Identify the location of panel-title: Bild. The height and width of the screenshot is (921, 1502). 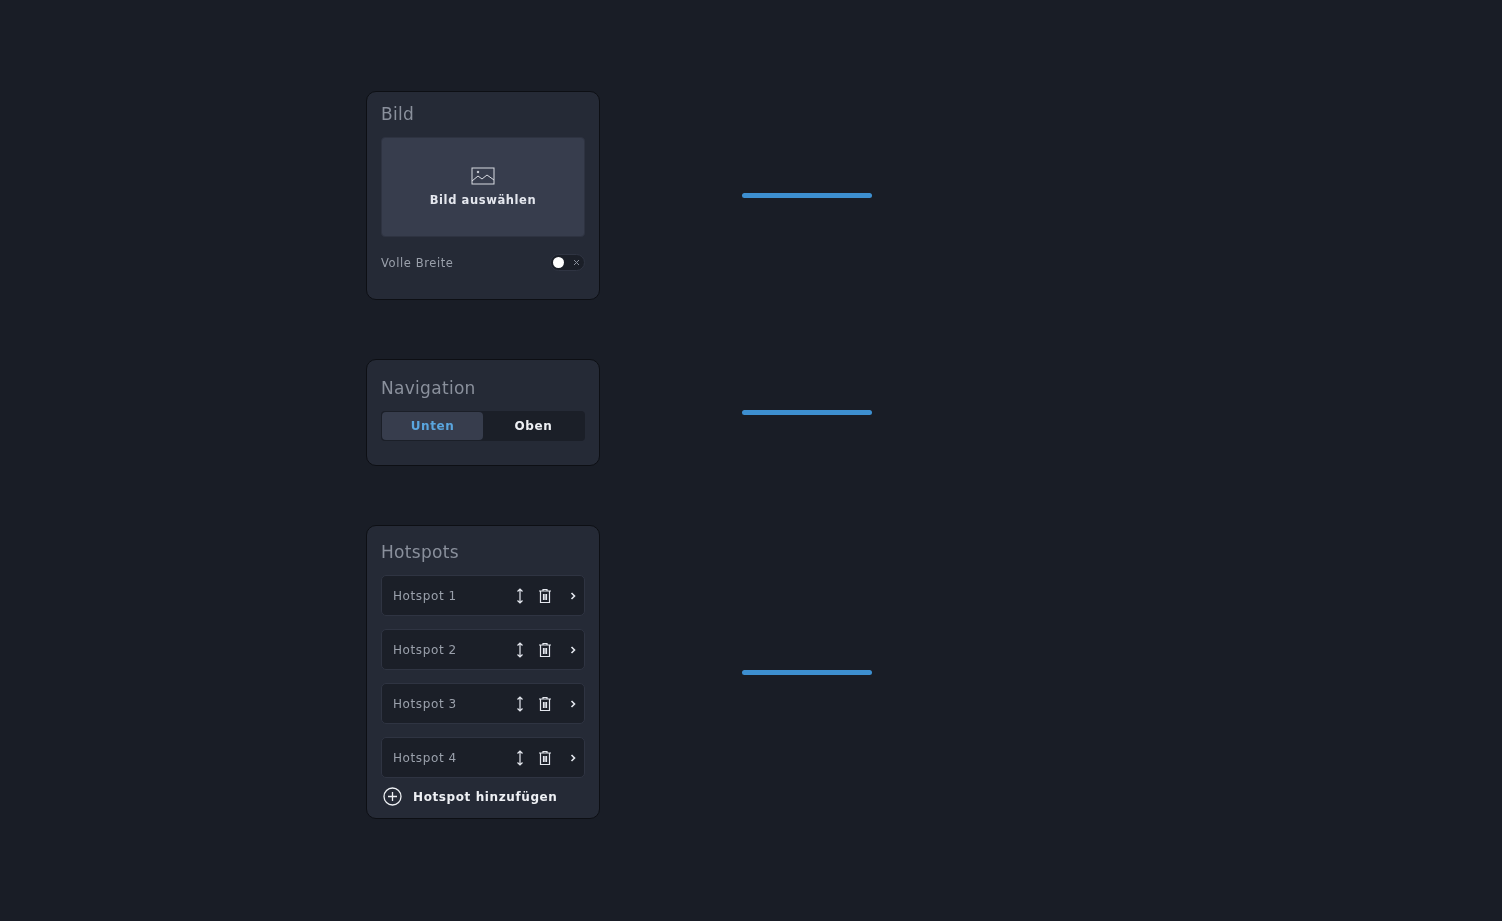
(398, 114).